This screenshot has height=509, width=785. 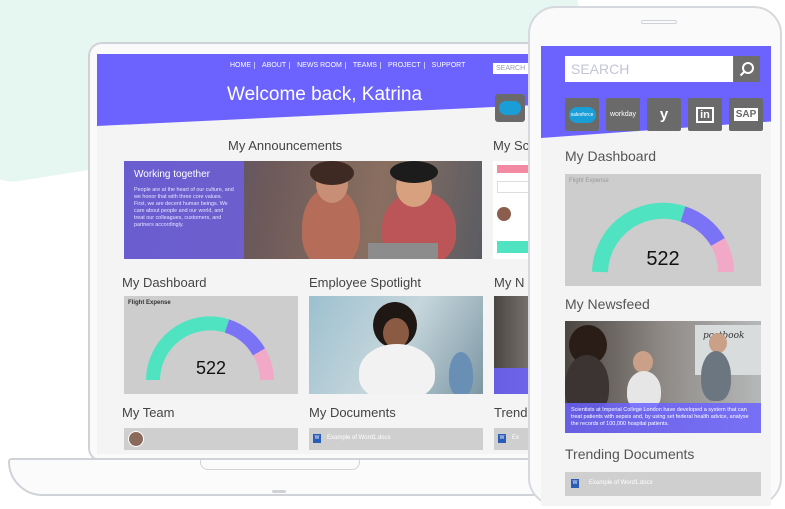 I want to click on laptop-prop, so click(x=403, y=251).